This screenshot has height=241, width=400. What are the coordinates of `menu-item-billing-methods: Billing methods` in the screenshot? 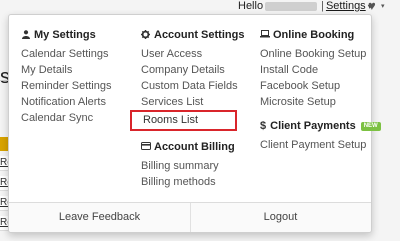 It's located at (196, 182).